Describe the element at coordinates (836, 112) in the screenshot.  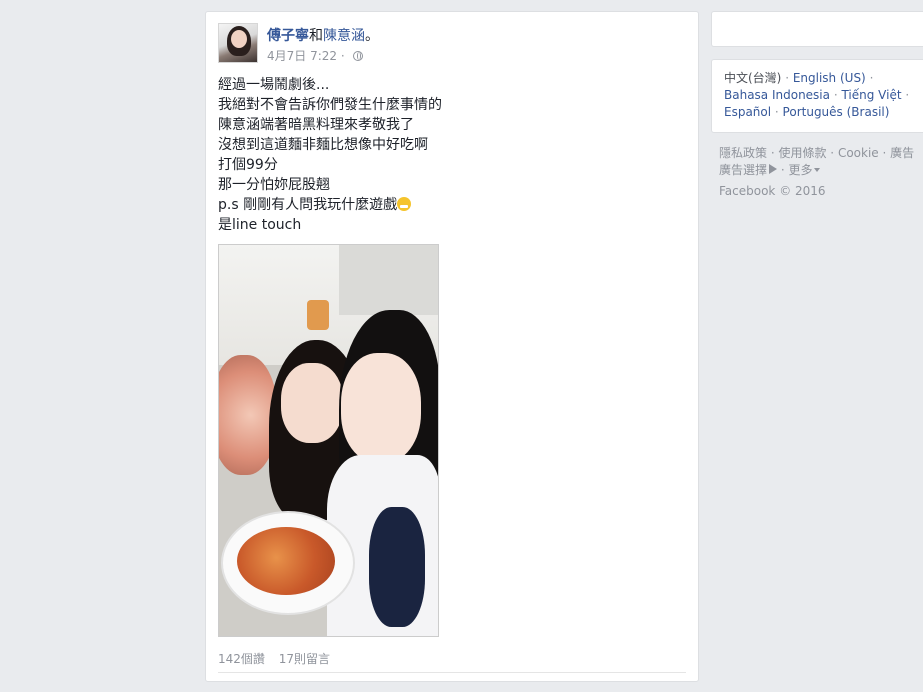
I see `language-link: Português (Brasil)` at that location.